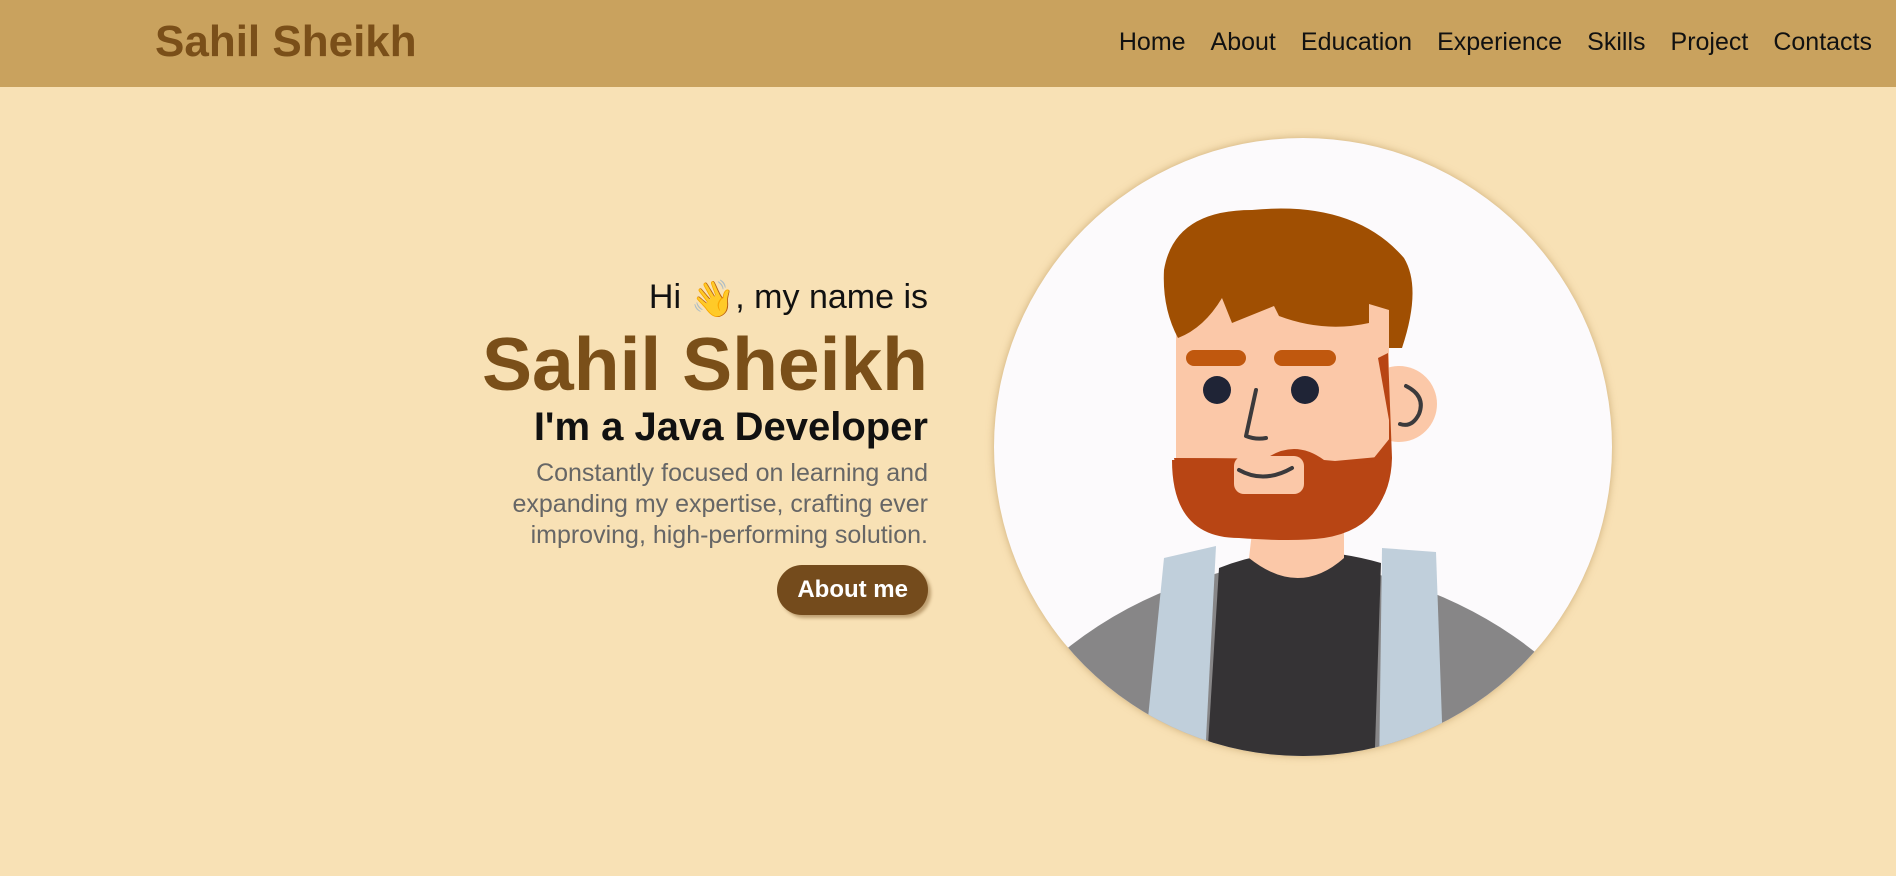 The height and width of the screenshot is (876, 1896). What do you see at coordinates (1356, 42) in the screenshot?
I see `nav-education-link: Education` at bounding box center [1356, 42].